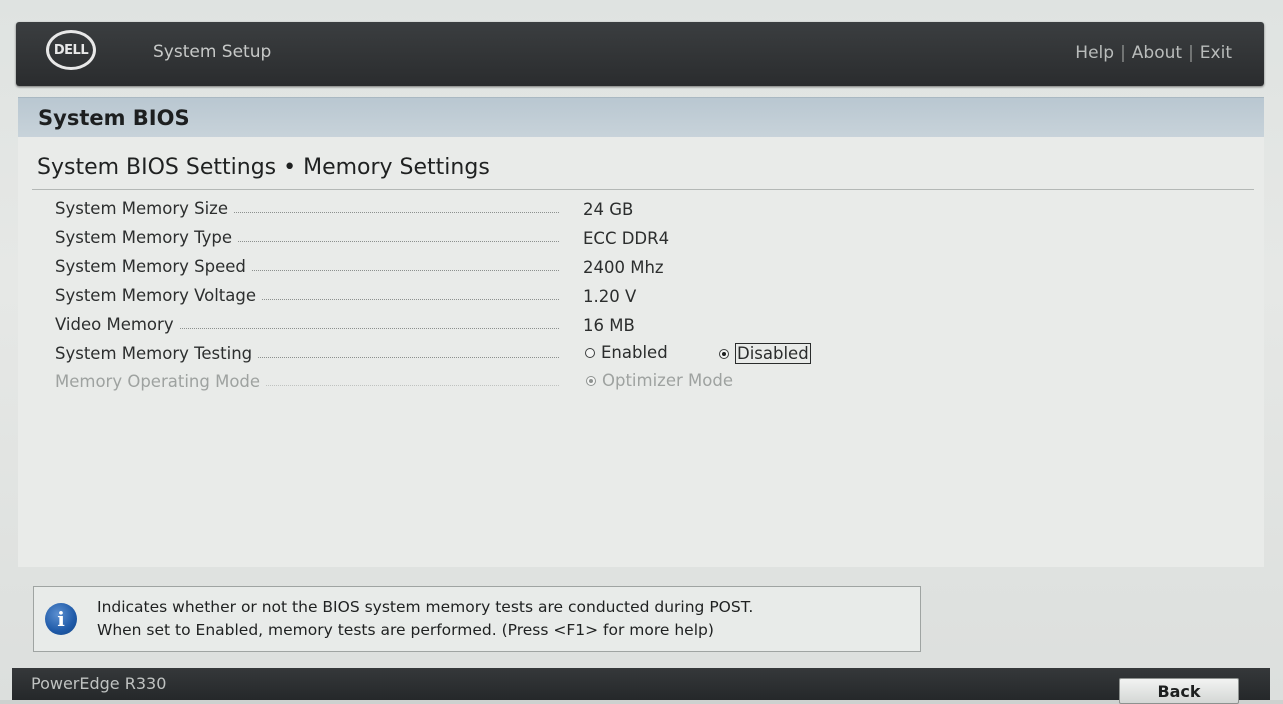 The height and width of the screenshot is (704, 1283). I want to click on setting-label: Video Memory, so click(114, 324).